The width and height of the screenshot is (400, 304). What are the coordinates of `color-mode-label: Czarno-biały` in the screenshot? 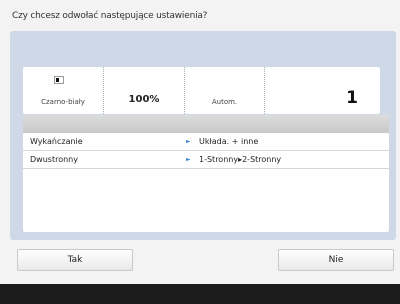 It's located at (63, 102).